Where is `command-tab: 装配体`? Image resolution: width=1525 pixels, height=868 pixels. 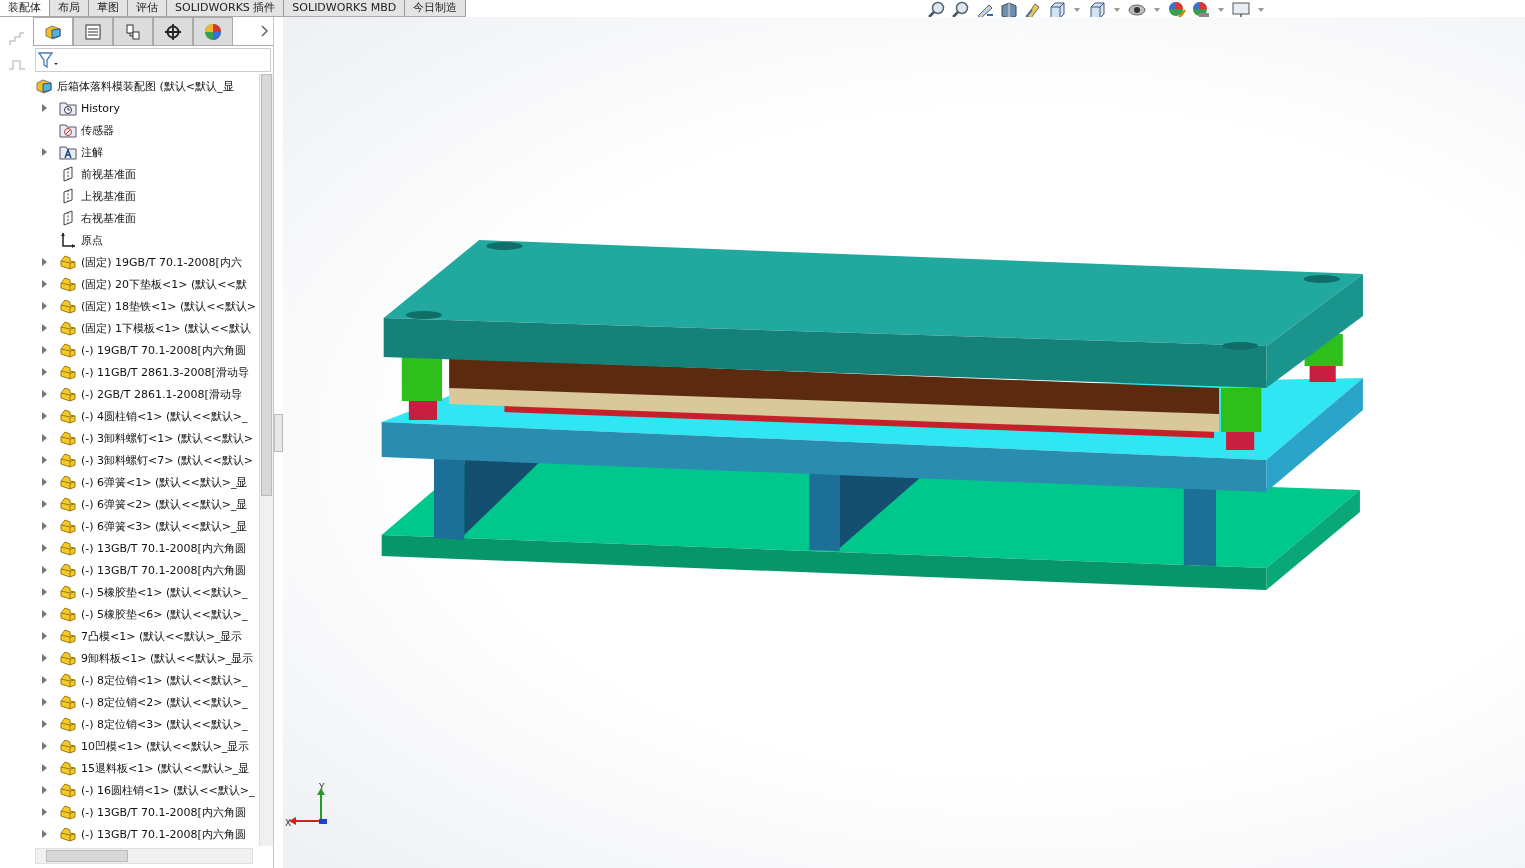 command-tab: 装配体 is located at coordinates (25, 8).